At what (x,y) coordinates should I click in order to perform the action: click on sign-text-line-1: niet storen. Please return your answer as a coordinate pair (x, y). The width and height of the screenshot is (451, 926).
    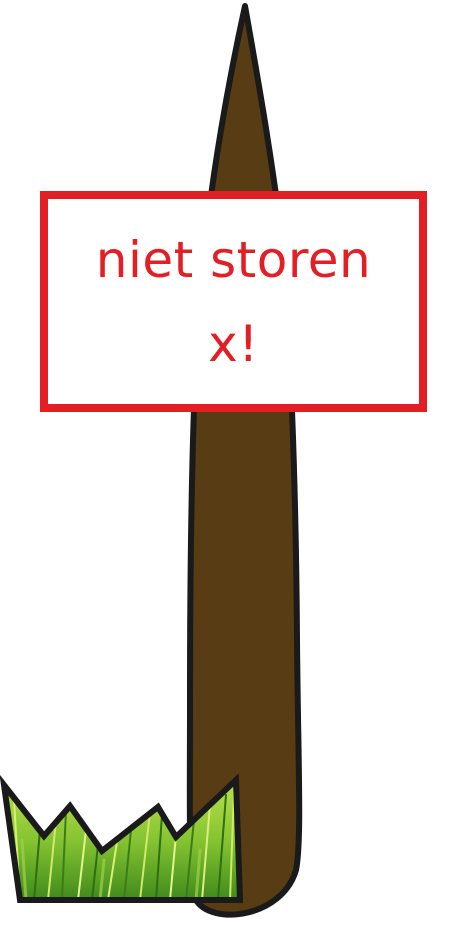
    Looking at the image, I should click on (233, 259).